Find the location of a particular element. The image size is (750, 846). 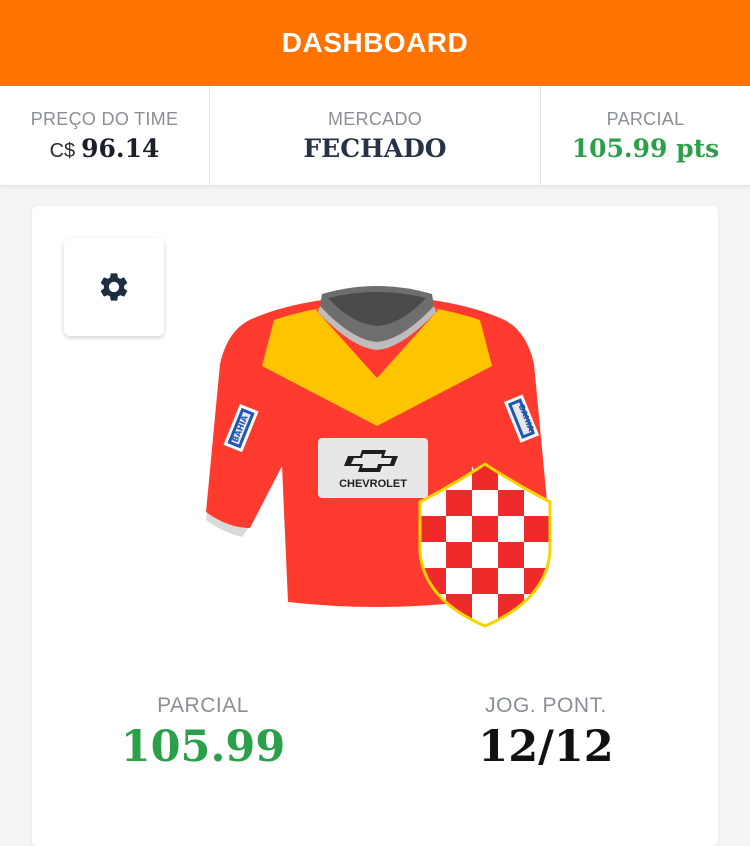

scored-players-stat: JOG. PONT. 12/12 is located at coordinates (546, 733).